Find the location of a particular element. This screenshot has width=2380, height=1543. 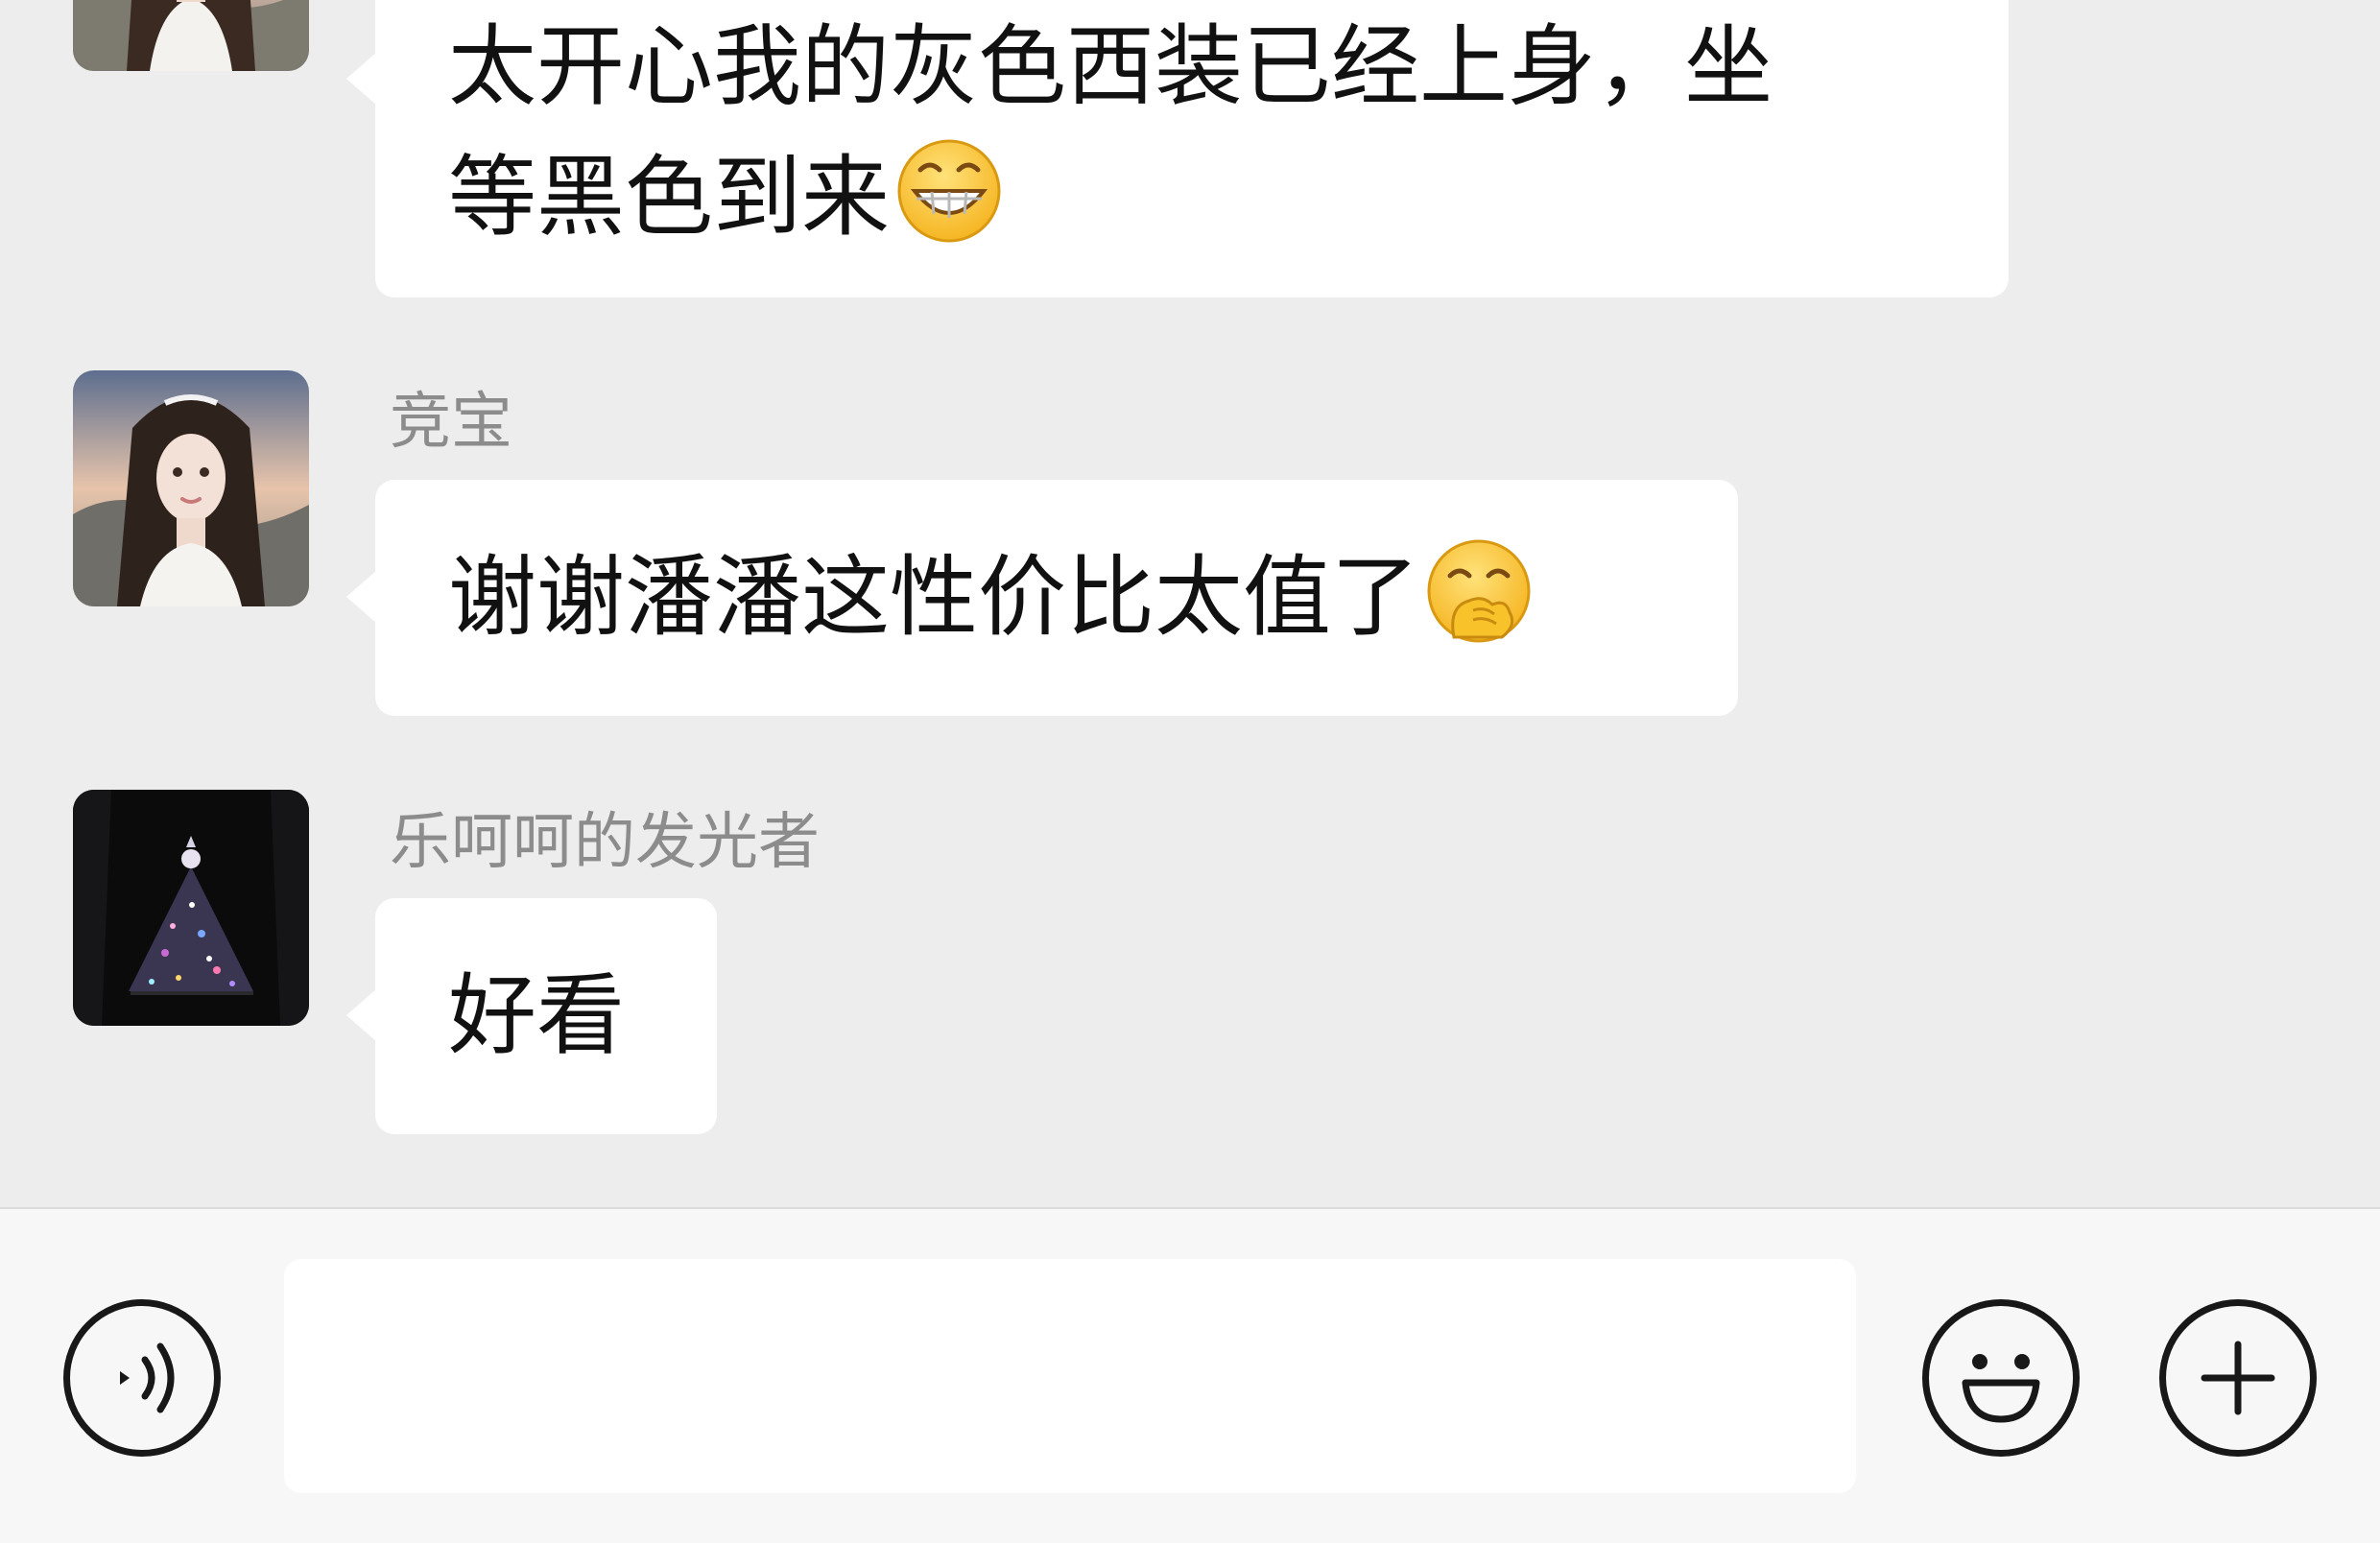

emoji-button is located at coordinates (2001, 1378).